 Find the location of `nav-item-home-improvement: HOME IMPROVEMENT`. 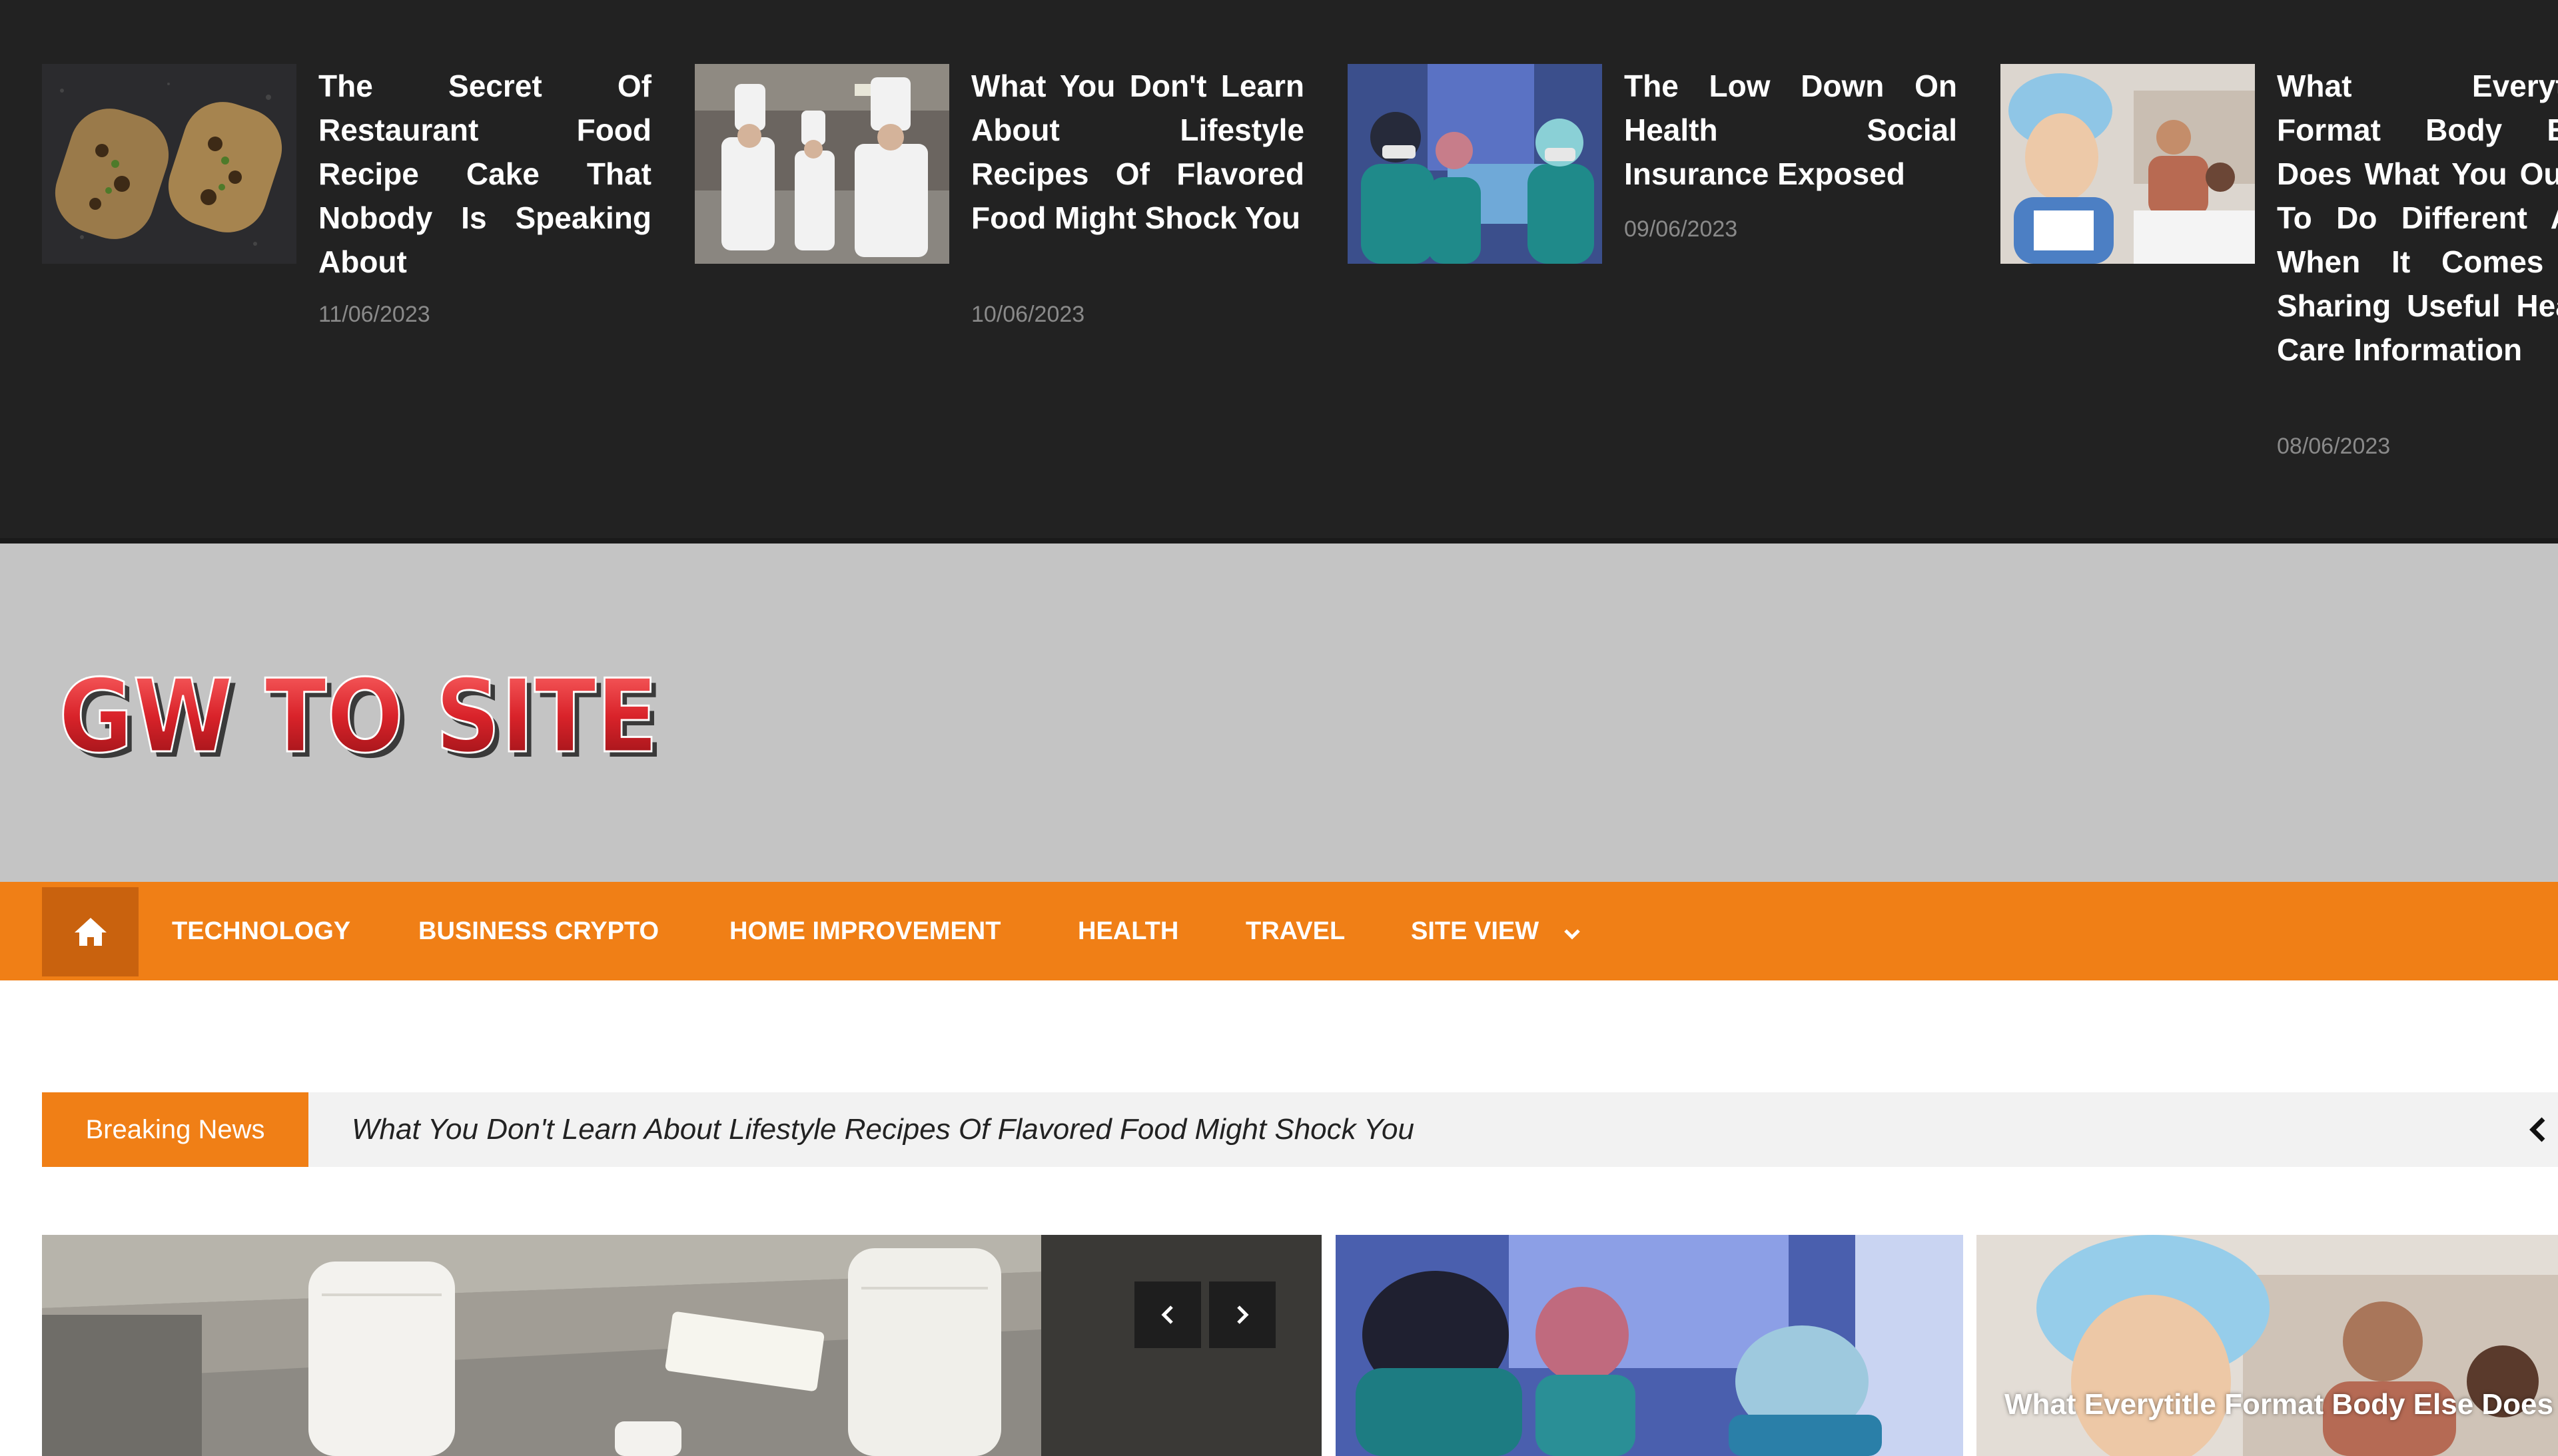

nav-item-home-improvement: HOME IMPROVEMENT is located at coordinates (865, 931).